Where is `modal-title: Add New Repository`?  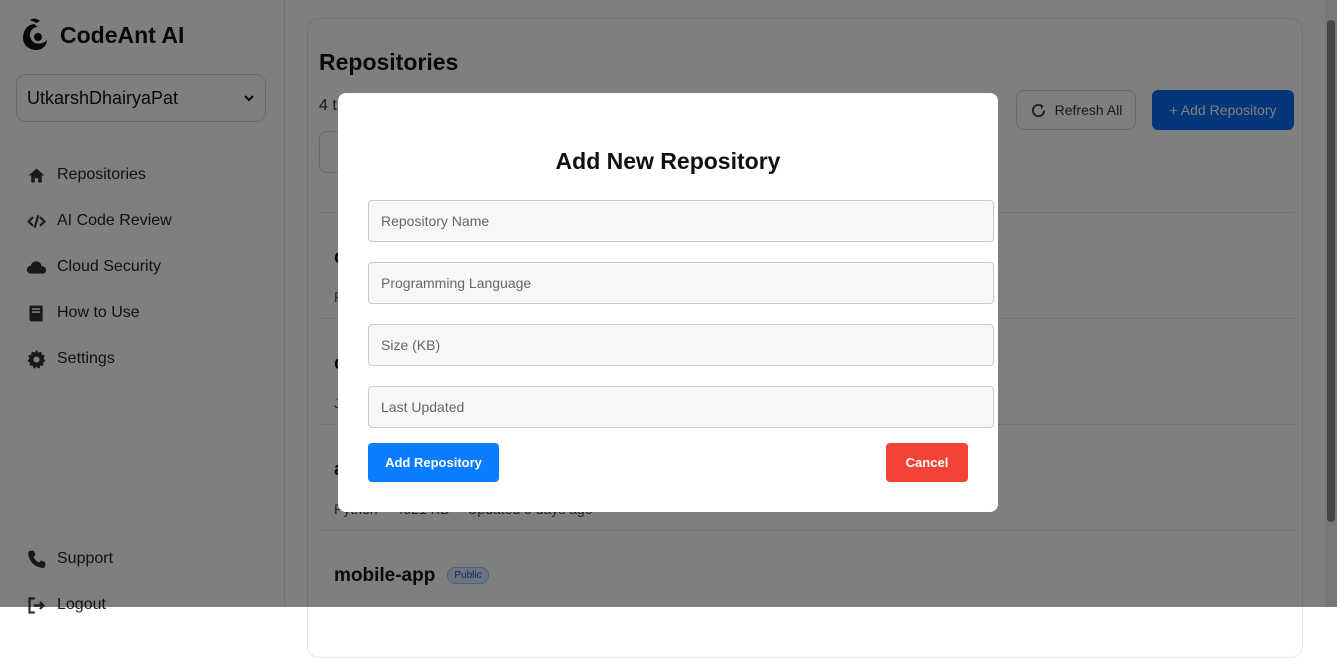 modal-title: Add New Repository is located at coordinates (668, 161).